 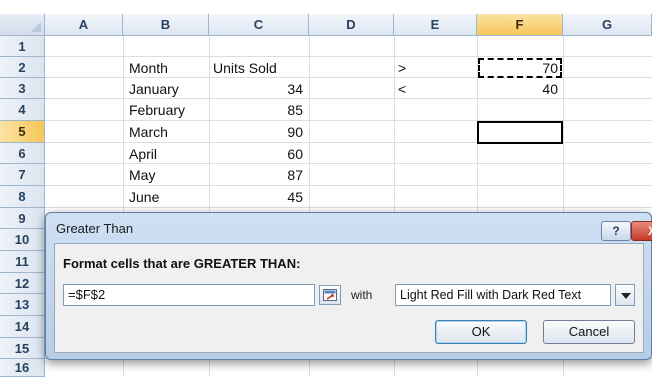 I want to click on row-header-1: 1, so click(x=22, y=46).